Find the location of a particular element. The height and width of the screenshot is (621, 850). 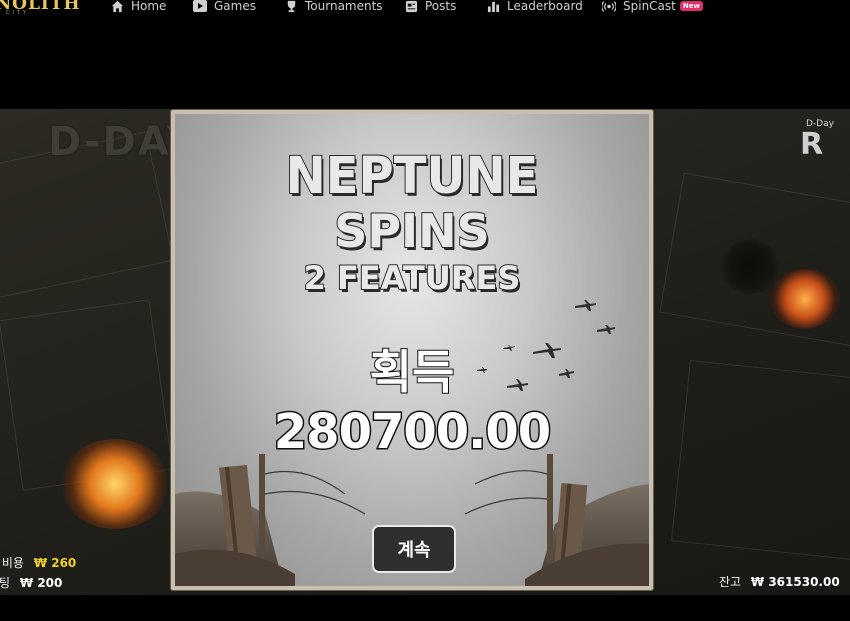

win-amount: 280700.00 is located at coordinates (412, 432).